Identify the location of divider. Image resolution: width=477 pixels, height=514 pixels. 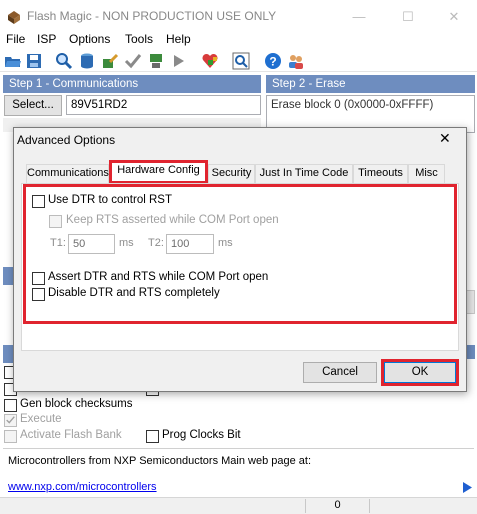
(238, 448).